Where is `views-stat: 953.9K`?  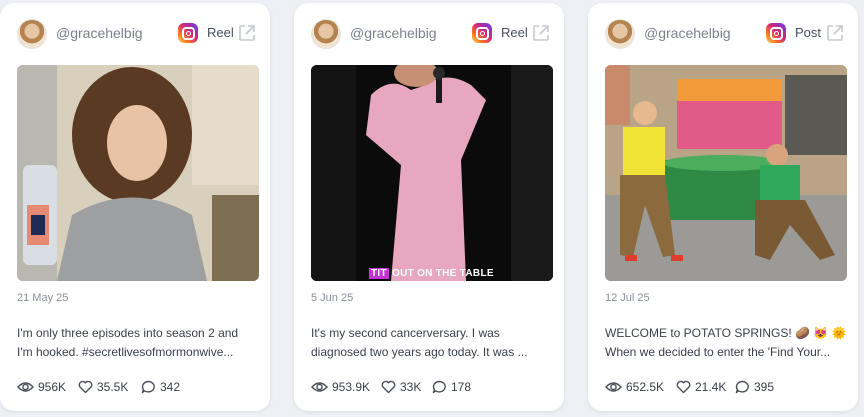
views-stat: 953.9K is located at coordinates (340, 387).